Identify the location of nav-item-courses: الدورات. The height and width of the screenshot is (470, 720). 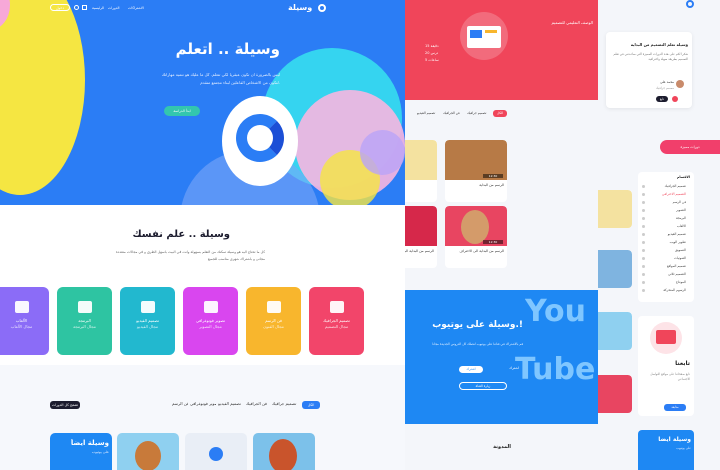
(117, 8).